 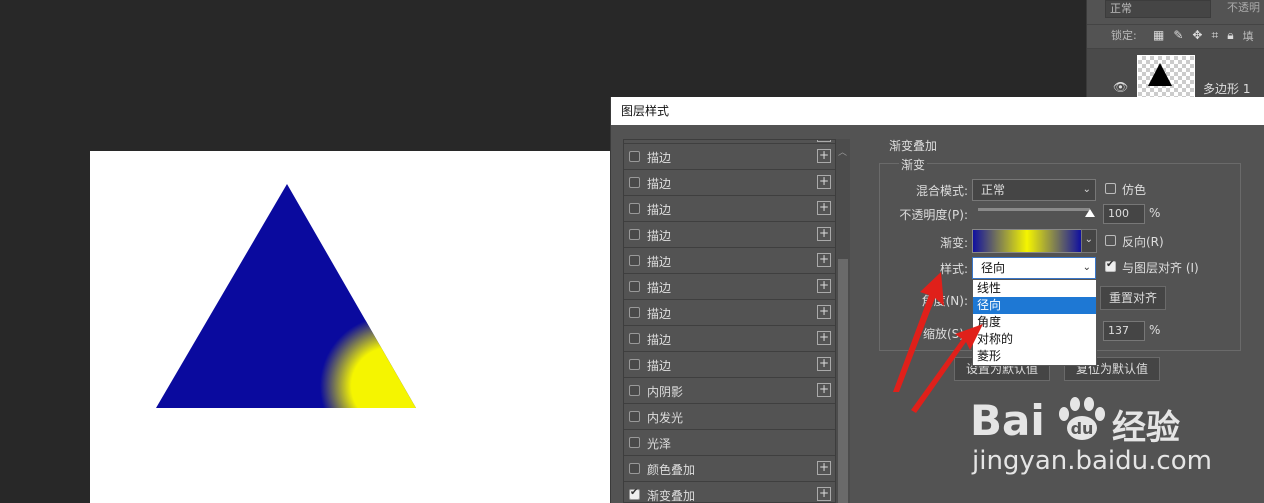 What do you see at coordinates (1110, 240) in the screenshot?
I see `reverse-box` at bounding box center [1110, 240].